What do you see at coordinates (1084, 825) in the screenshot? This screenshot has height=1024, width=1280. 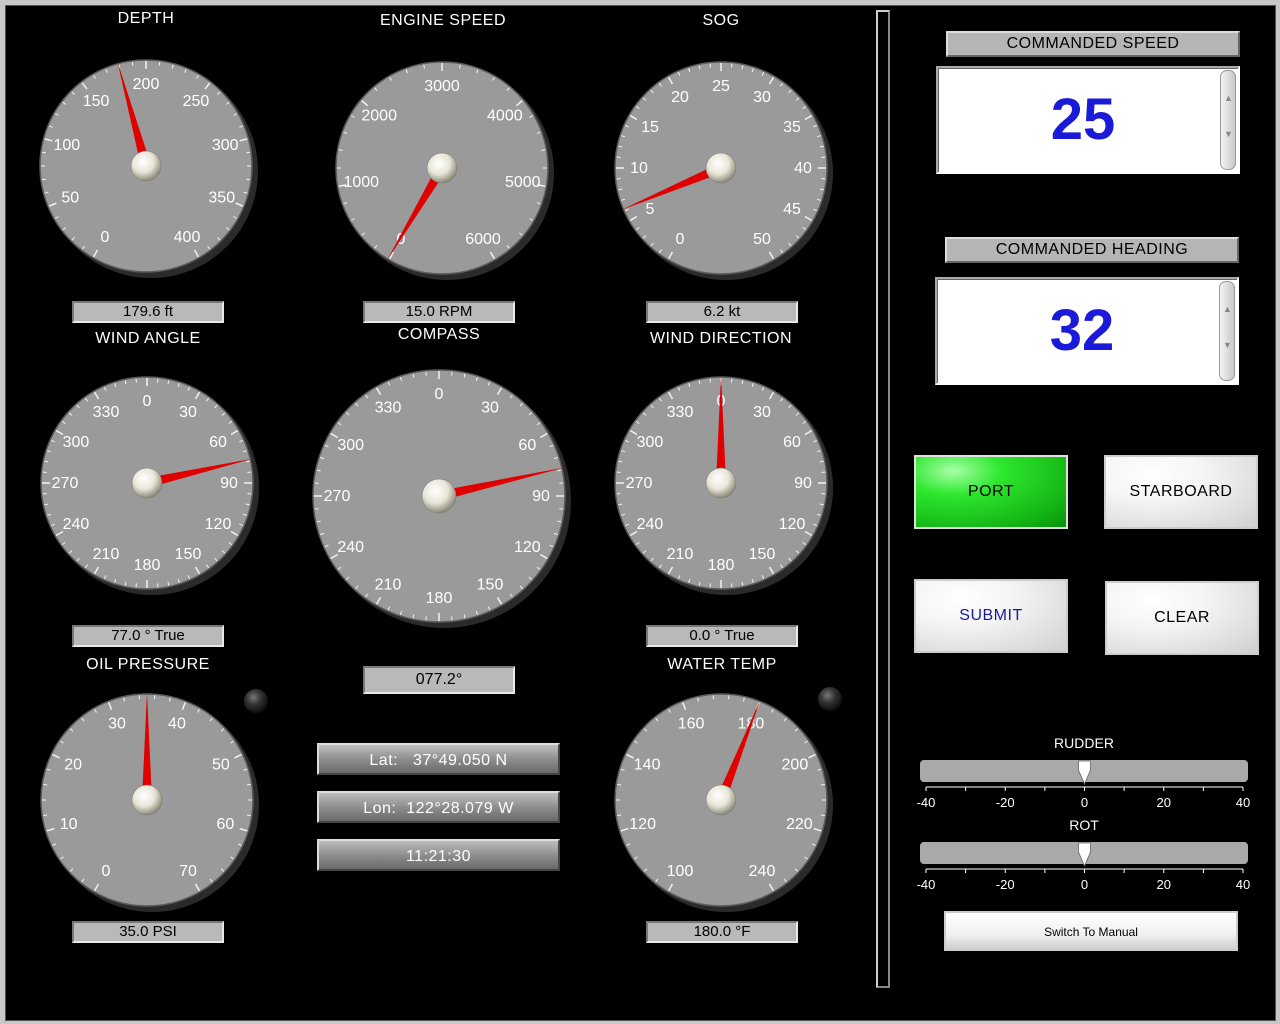 I see `rot-label: ROT` at bounding box center [1084, 825].